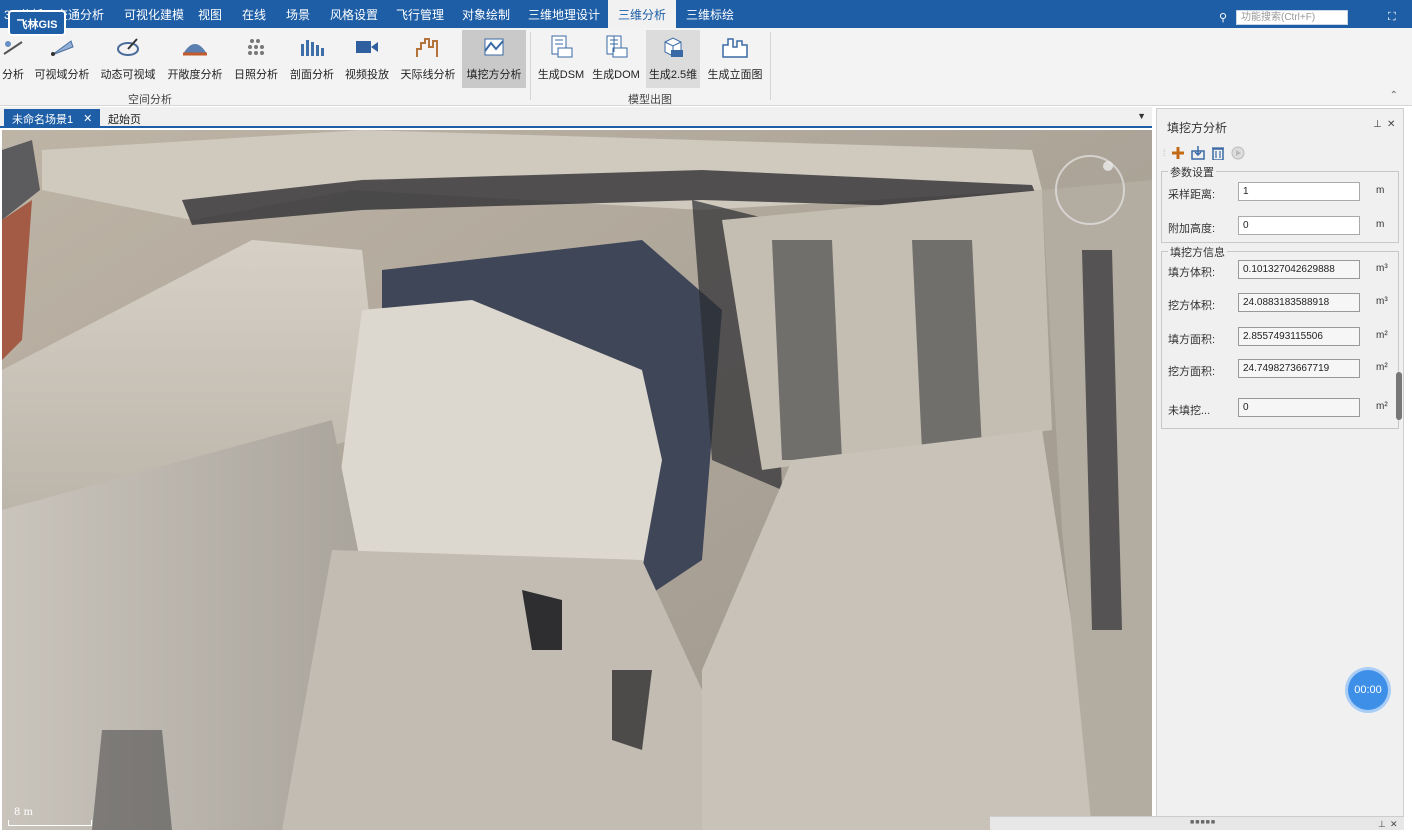 The image size is (1412, 832). I want to click on ribbon-btn-dynamic-viewshed: 动态可视域, so click(128, 59).